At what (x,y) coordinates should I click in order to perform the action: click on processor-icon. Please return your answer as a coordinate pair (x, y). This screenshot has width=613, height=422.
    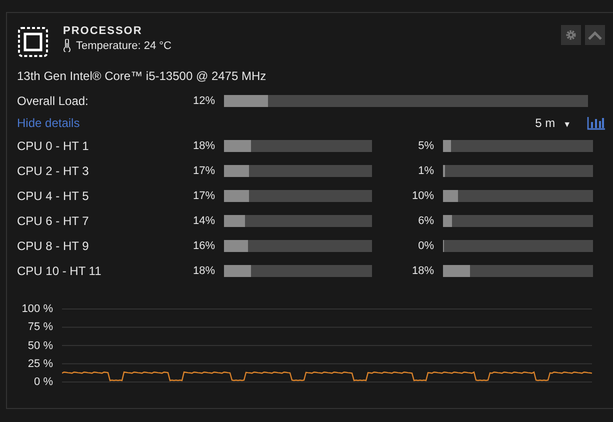
    Looking at the image, I should click on (33, 42).